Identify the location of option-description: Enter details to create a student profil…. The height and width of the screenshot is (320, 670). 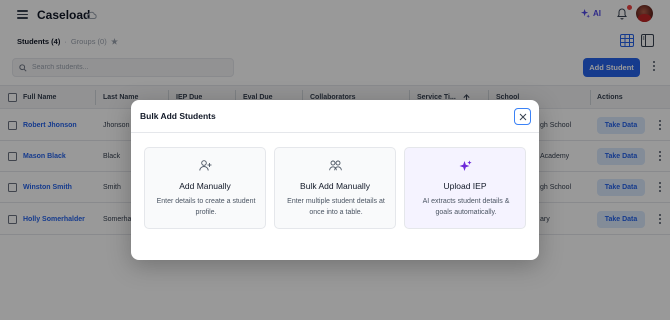
(206, 207).